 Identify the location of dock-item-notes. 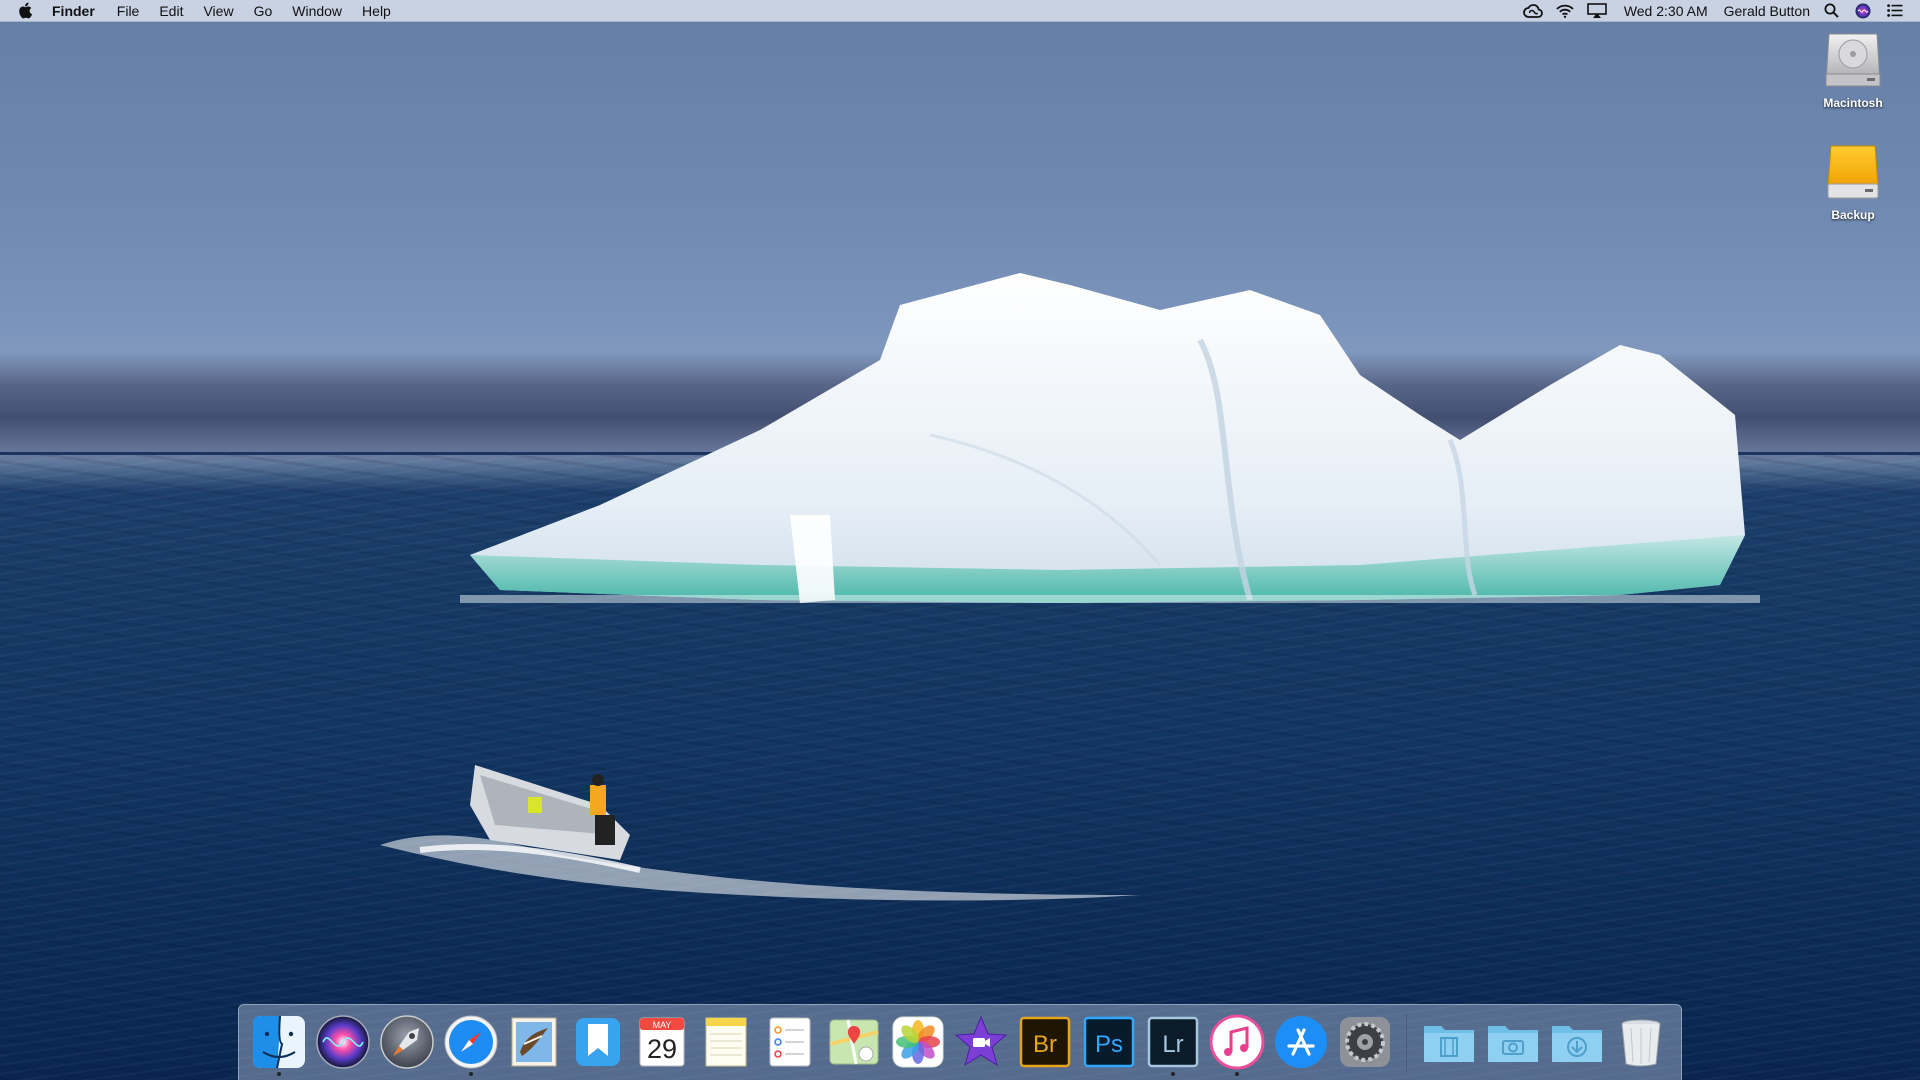
(726, 1043).